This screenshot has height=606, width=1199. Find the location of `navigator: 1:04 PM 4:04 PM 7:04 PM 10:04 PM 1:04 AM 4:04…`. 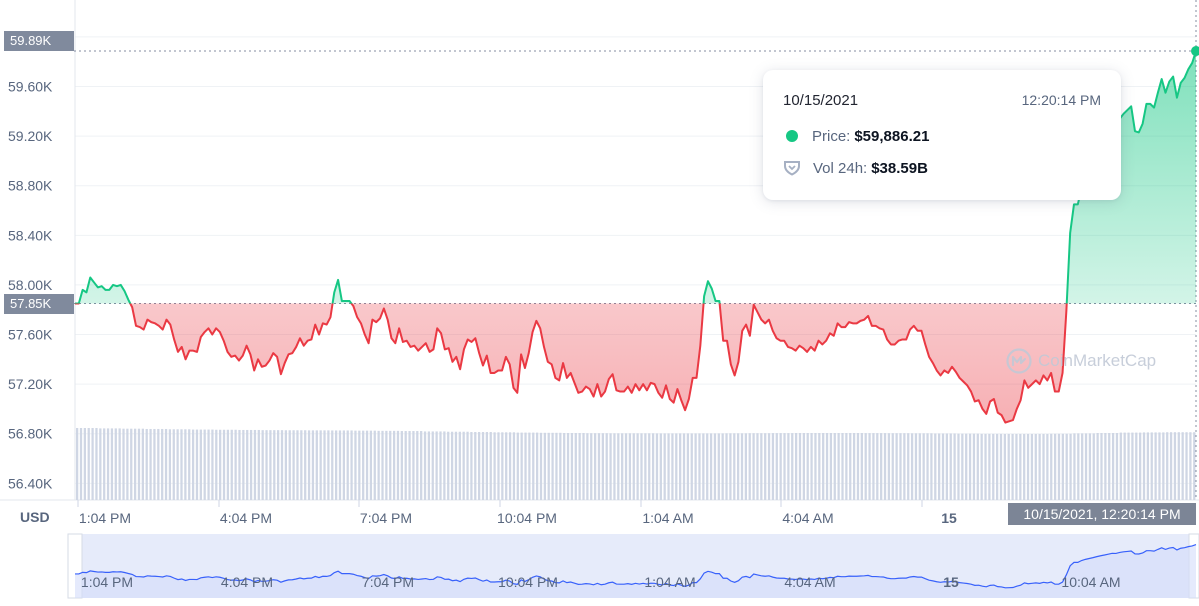

navigator: 1:04 PM 4:04 PM 7:04 PM 10:04 PM 1:04 AM 4:04… is located at coordinates (633, 566).